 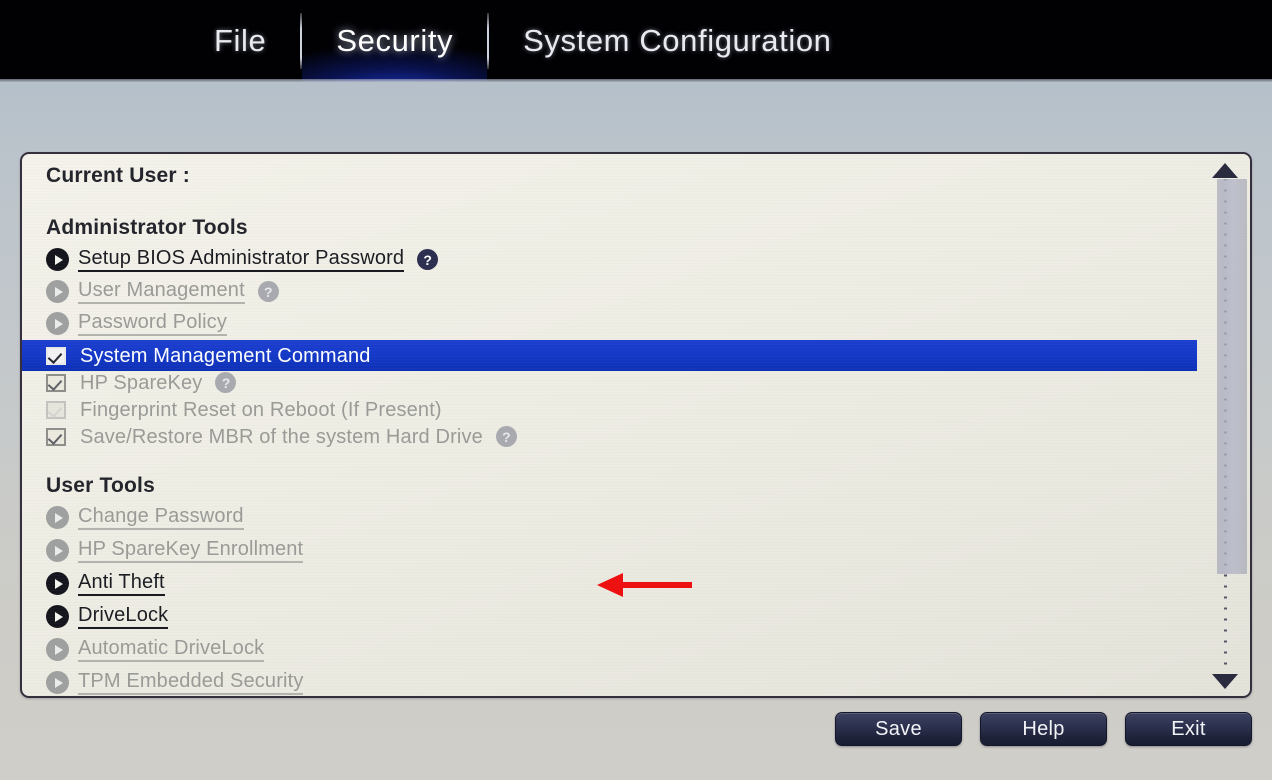 What do you see at coordinates (240, 41) in the screenshot?
I see `menu-item-file: File` at bounding box center [240, 41].